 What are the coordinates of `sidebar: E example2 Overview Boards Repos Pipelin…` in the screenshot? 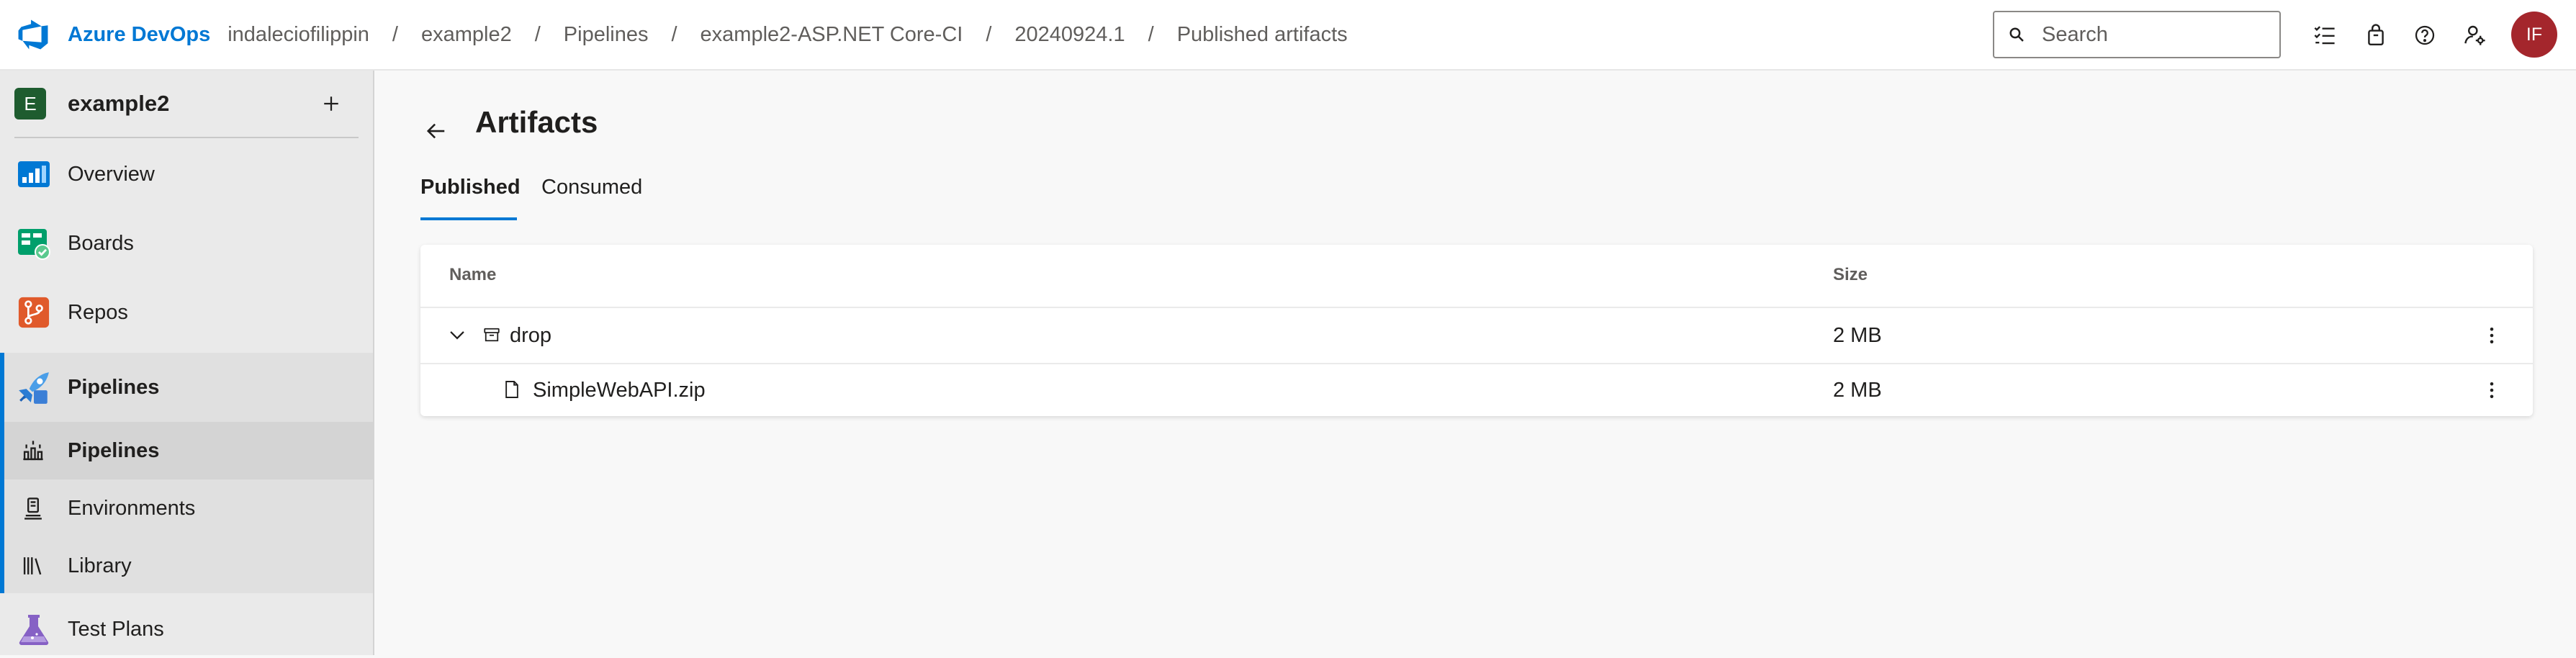 It's located at (187, 363).